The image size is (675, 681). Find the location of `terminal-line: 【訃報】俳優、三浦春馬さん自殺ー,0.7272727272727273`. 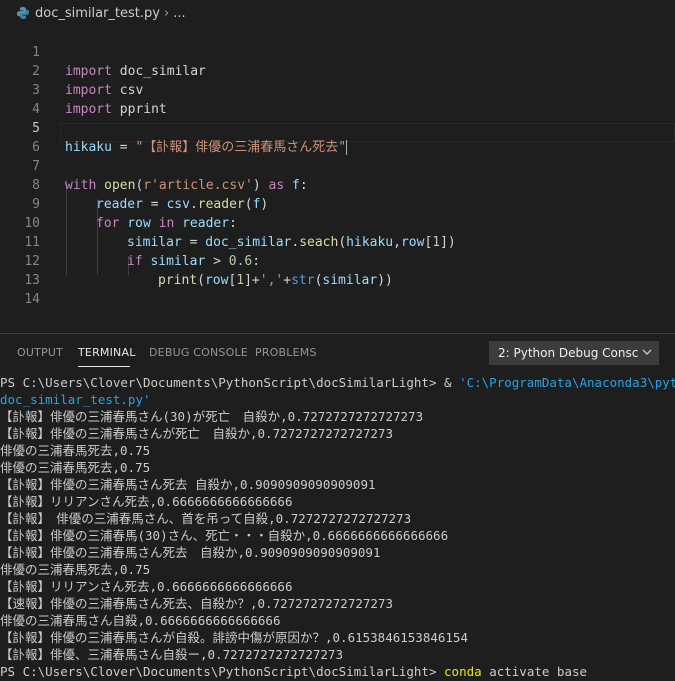

terminal-line: 【訃報】俳優、三浦春馬さん自殺ー,0.7272727272727273 is located at coordinates (171, 654).